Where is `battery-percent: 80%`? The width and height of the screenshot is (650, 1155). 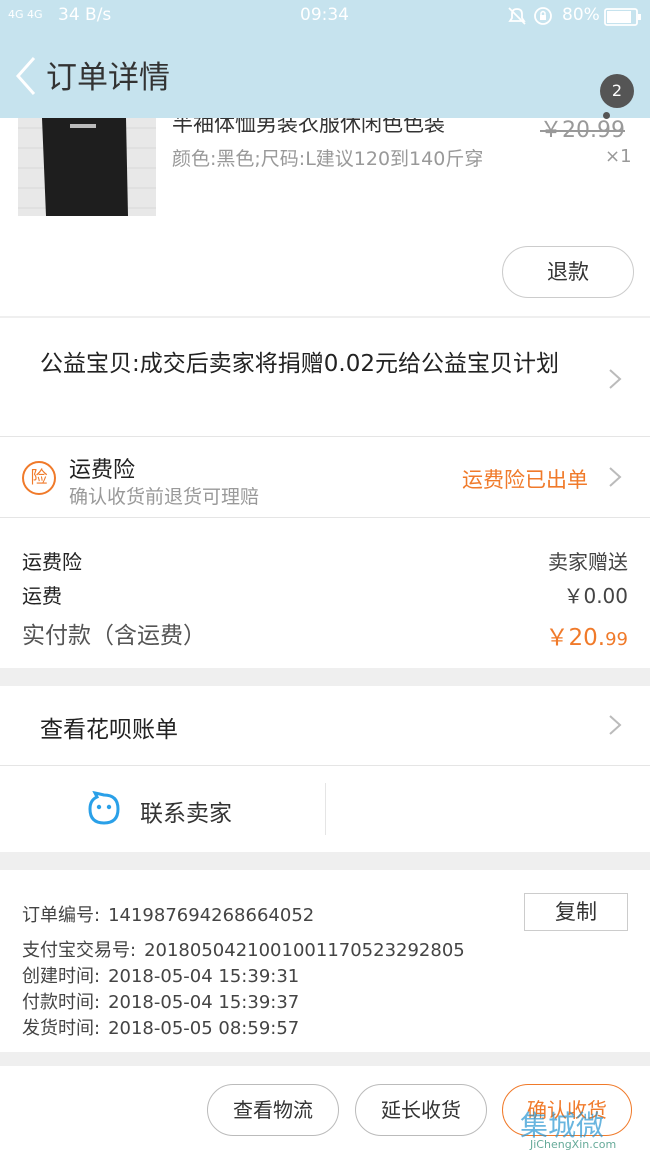 battery-percent: 80% is located at coordinates (581, 15).